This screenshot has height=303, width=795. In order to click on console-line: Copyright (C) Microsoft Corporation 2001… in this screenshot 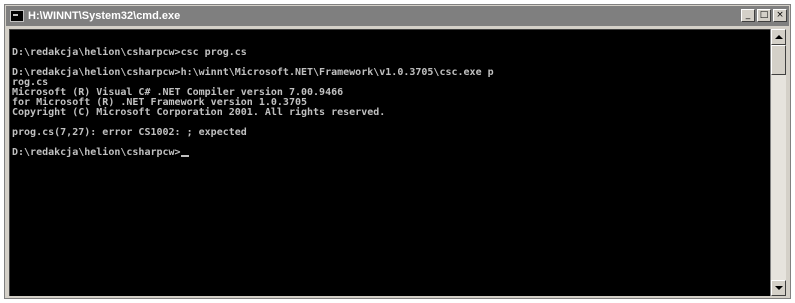, I will do `click(199, 112)`.